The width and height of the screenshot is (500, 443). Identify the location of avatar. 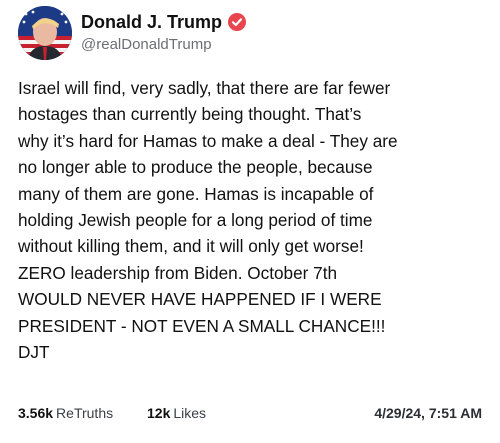
(45, 33).